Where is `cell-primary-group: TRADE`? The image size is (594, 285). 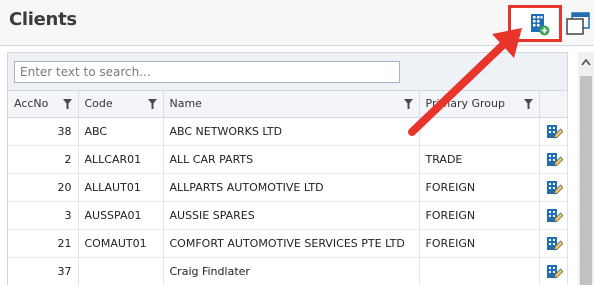
cell-primary-group: TRADE is located at coordinates (479, 159).